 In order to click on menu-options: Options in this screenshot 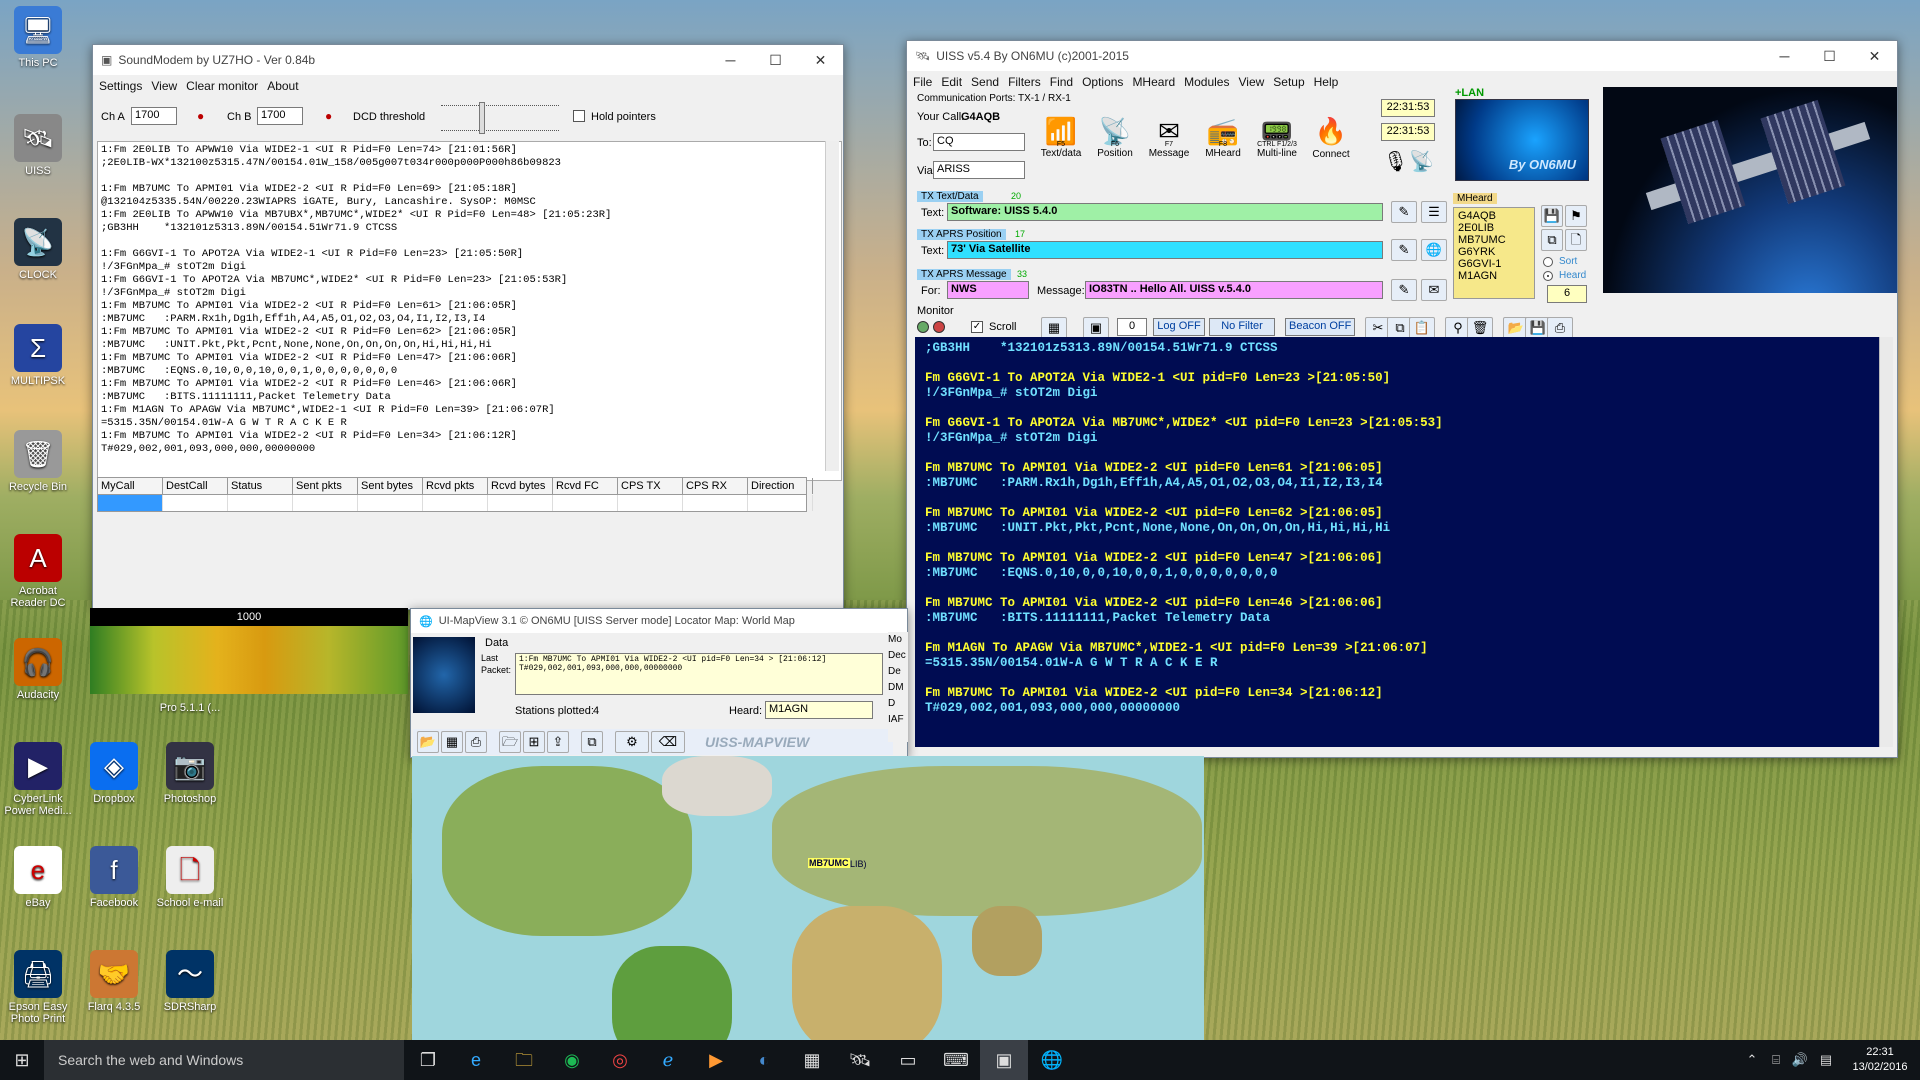, I will do `click(1102, 82)`.